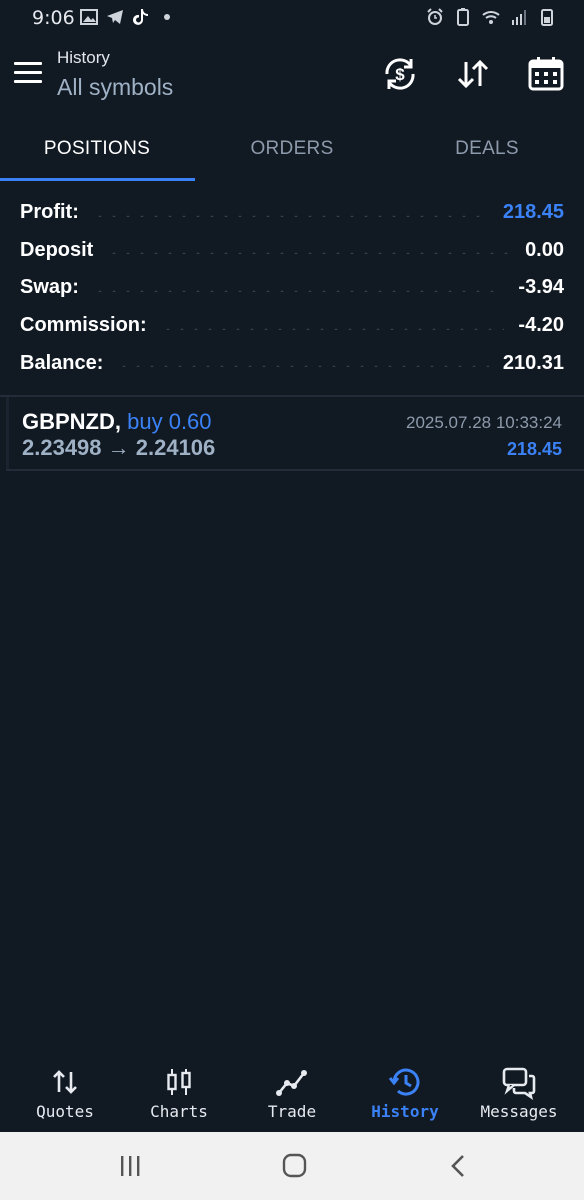 This screenshot has width=584, height=1200. What do you see at coordinates (83, 57) in the screenshot?
I see `page-title: History` at bounding box center [83, 57].